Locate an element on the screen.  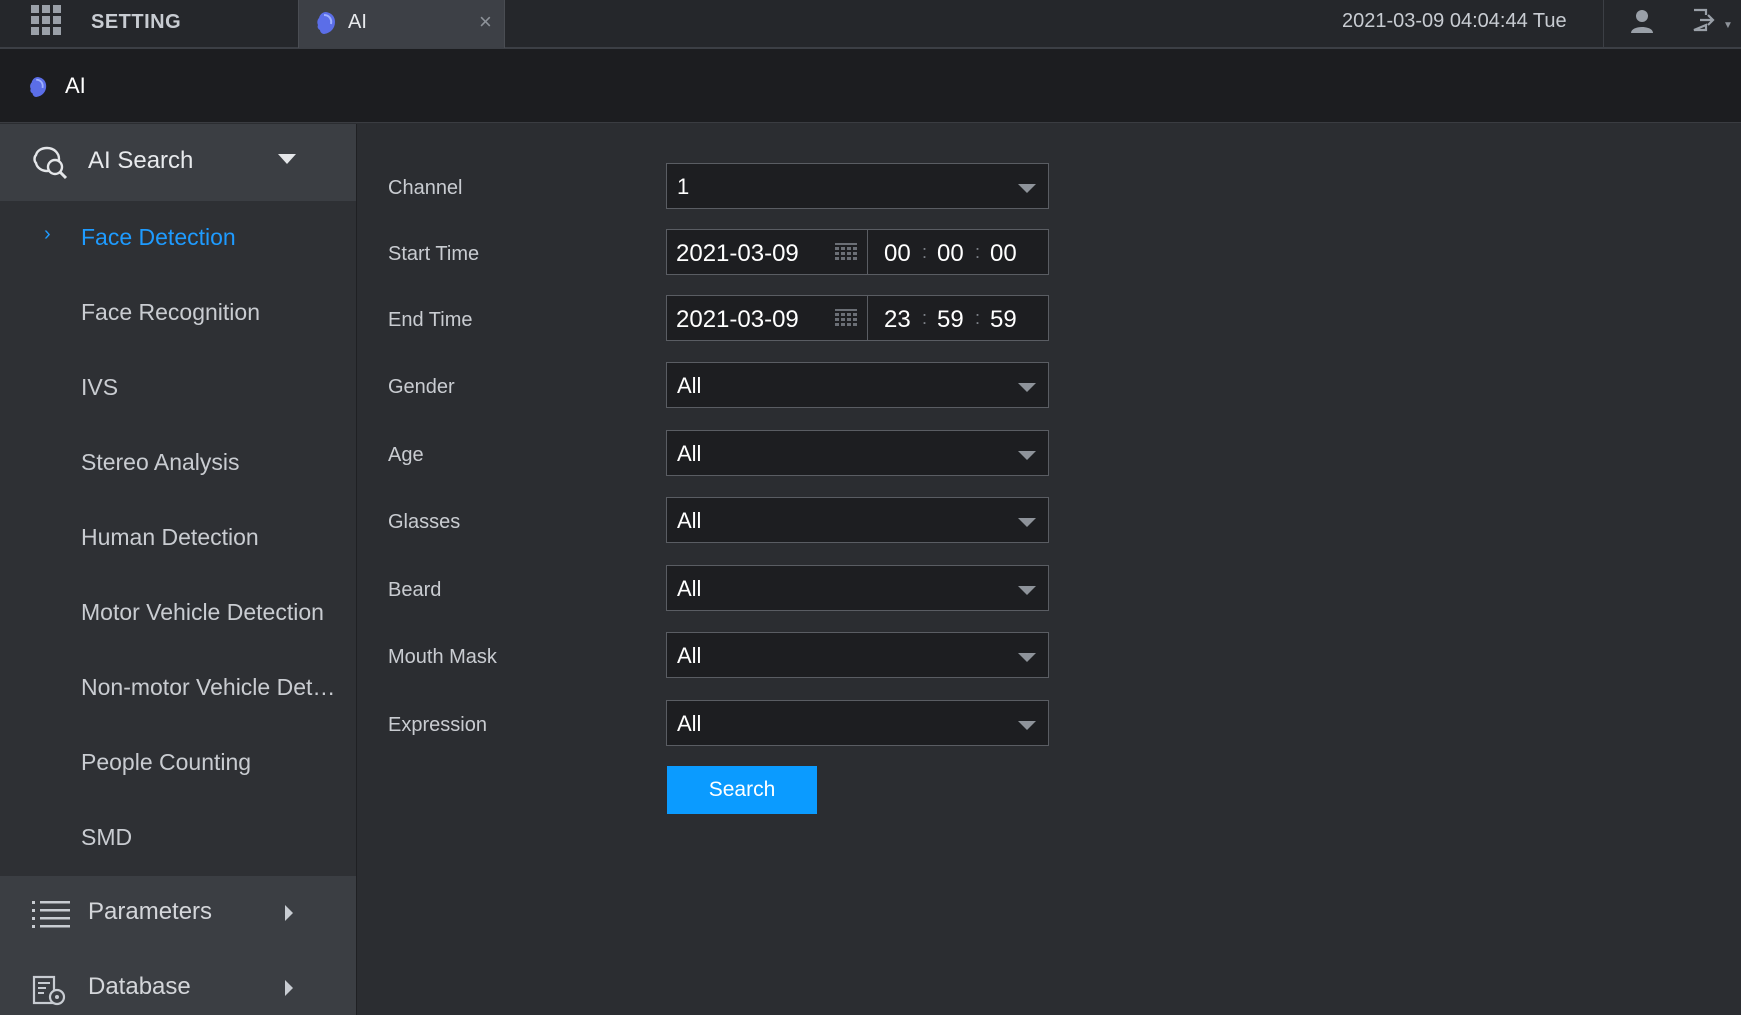
sidebar-item-label: Motor Vehicle Detection is located at coordinates (202, 612).